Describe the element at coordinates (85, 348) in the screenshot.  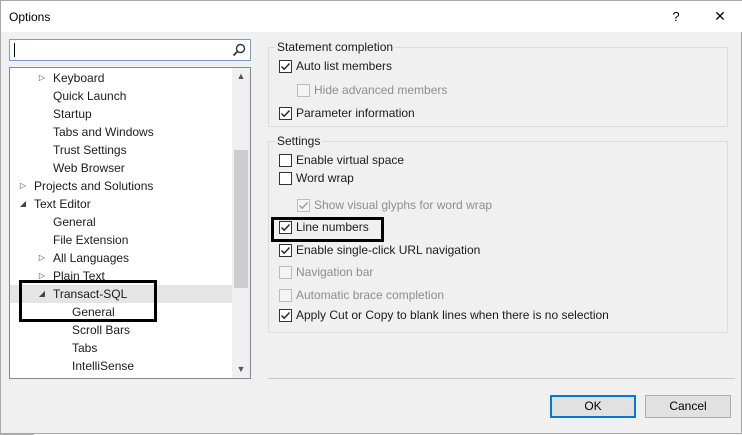
I see `tree-item-label: Tabs` at that location.